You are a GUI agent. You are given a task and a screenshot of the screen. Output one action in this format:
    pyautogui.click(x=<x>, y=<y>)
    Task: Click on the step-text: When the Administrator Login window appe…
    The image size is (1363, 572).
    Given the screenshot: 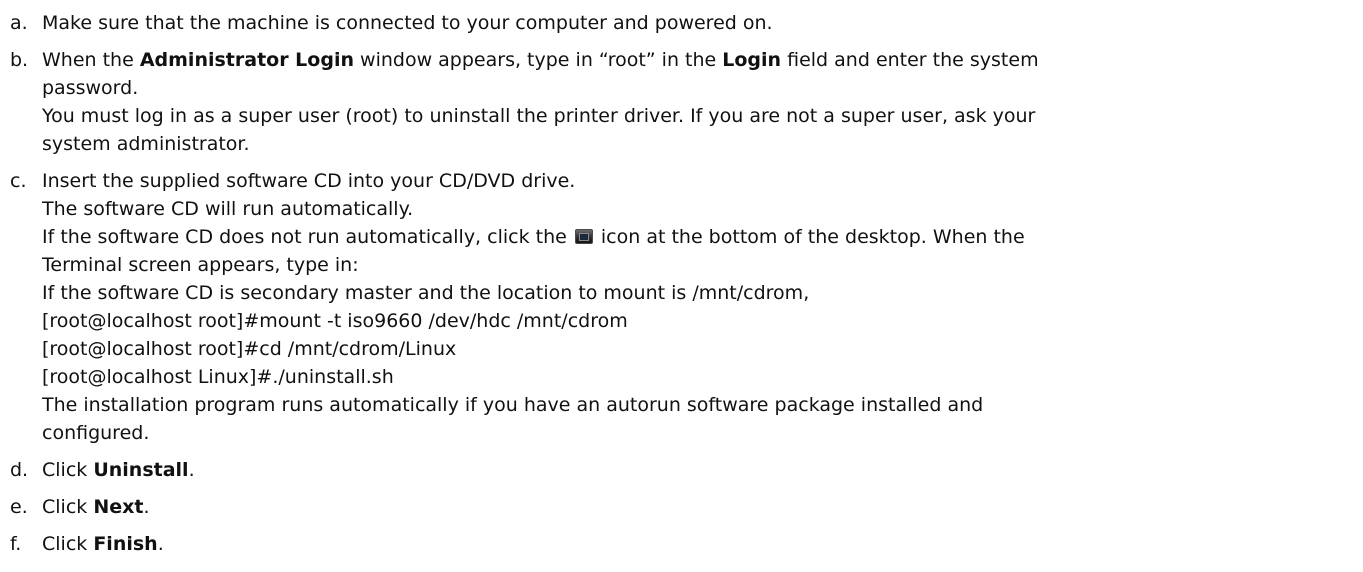 What is the action you would take?
    pyautogui.click(x=681, y=60)
    